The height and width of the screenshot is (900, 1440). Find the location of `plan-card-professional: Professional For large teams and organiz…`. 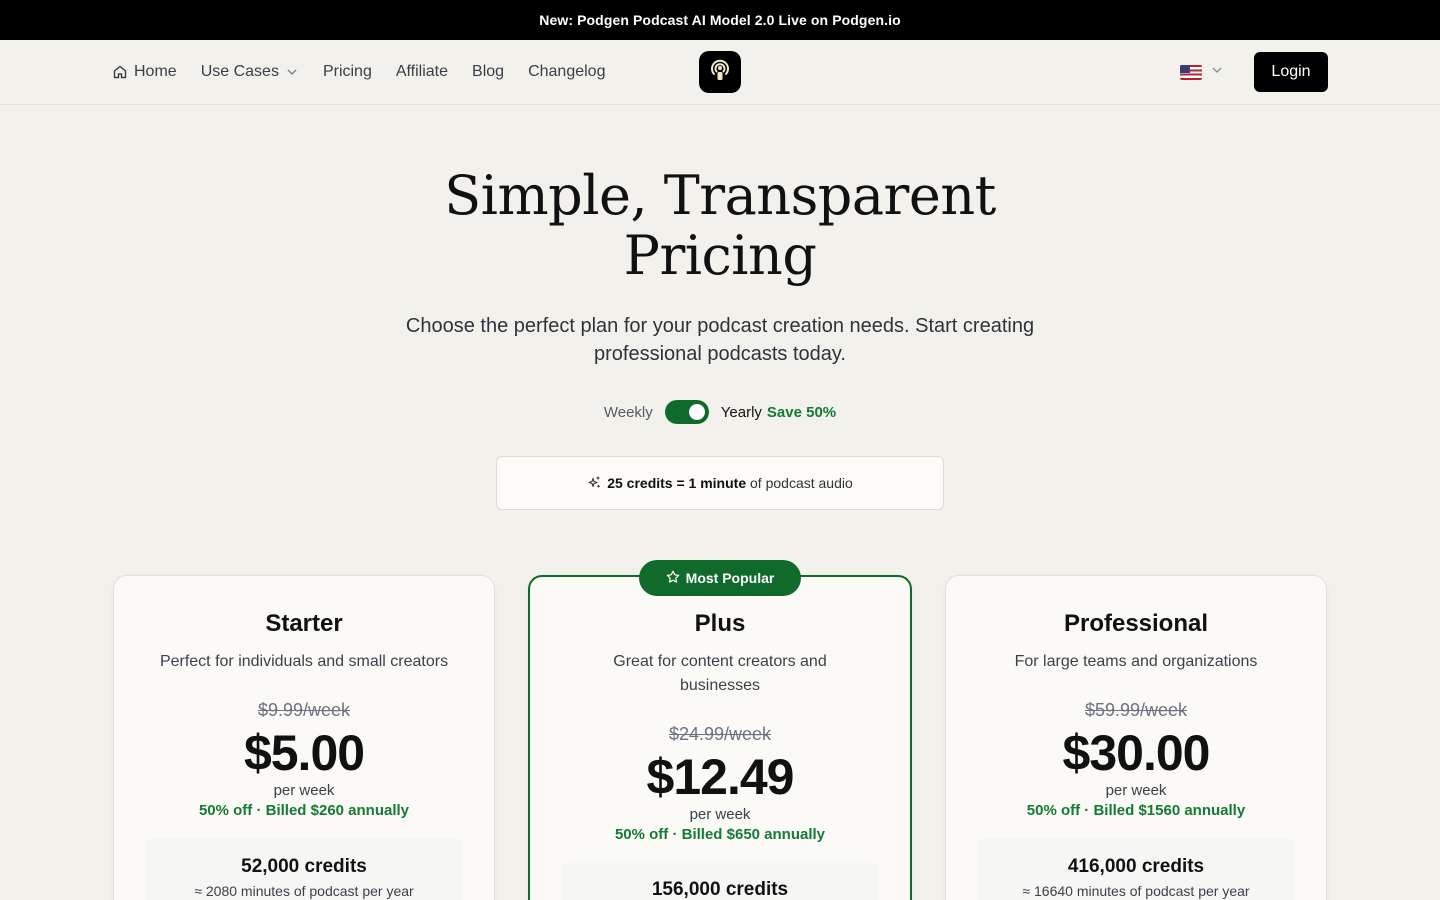

plan-card-professional: Professional For large teams and organiz… is located at coordinates (1136, 737).